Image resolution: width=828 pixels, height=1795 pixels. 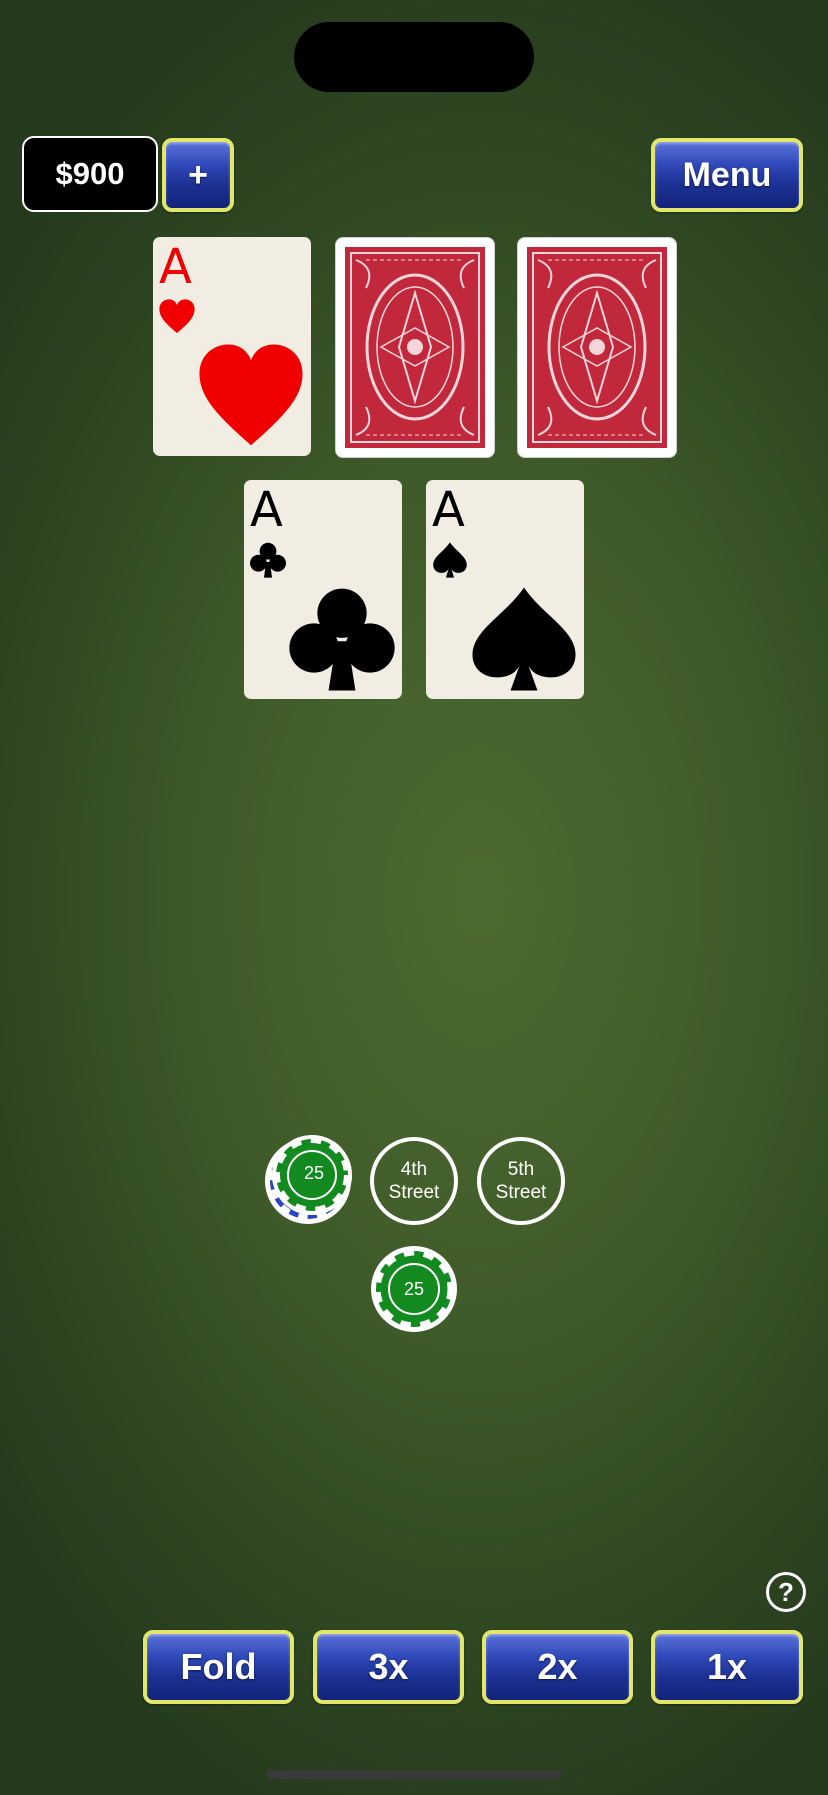 I want to click on raise-2x-label: 2x, so click(x=557, y=1666).